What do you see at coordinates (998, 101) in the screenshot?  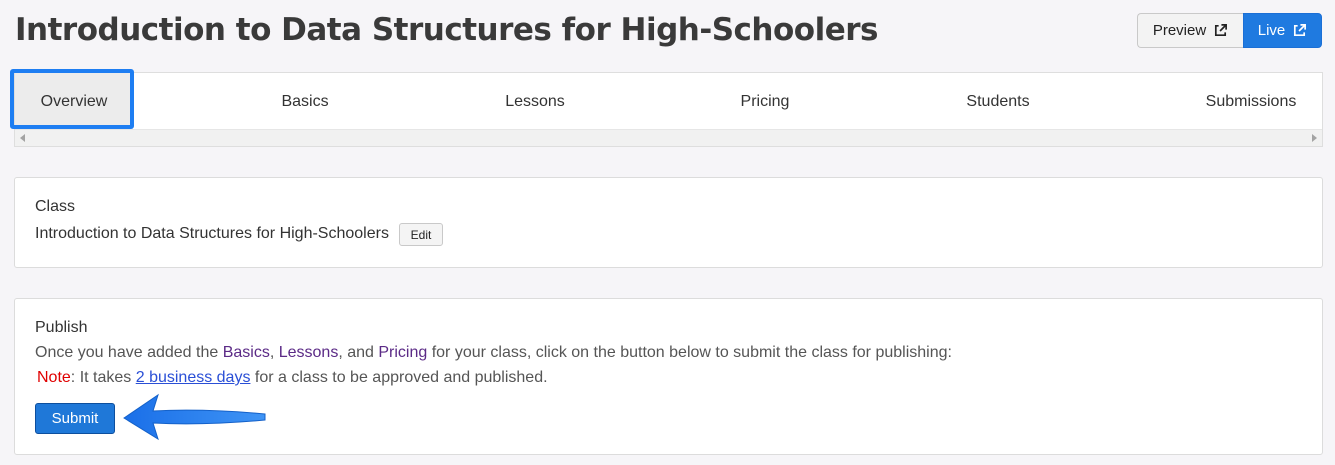 I see `tab-students: Students` at bounding box center [998, 101].